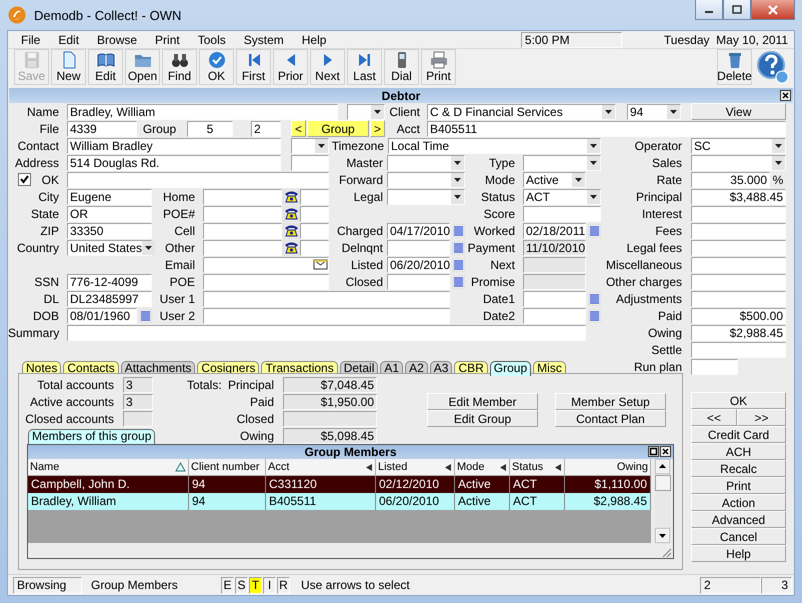 The height and width of the screenshot is (603, 802). I want to click on menu-item: Print, so click(167, 39).